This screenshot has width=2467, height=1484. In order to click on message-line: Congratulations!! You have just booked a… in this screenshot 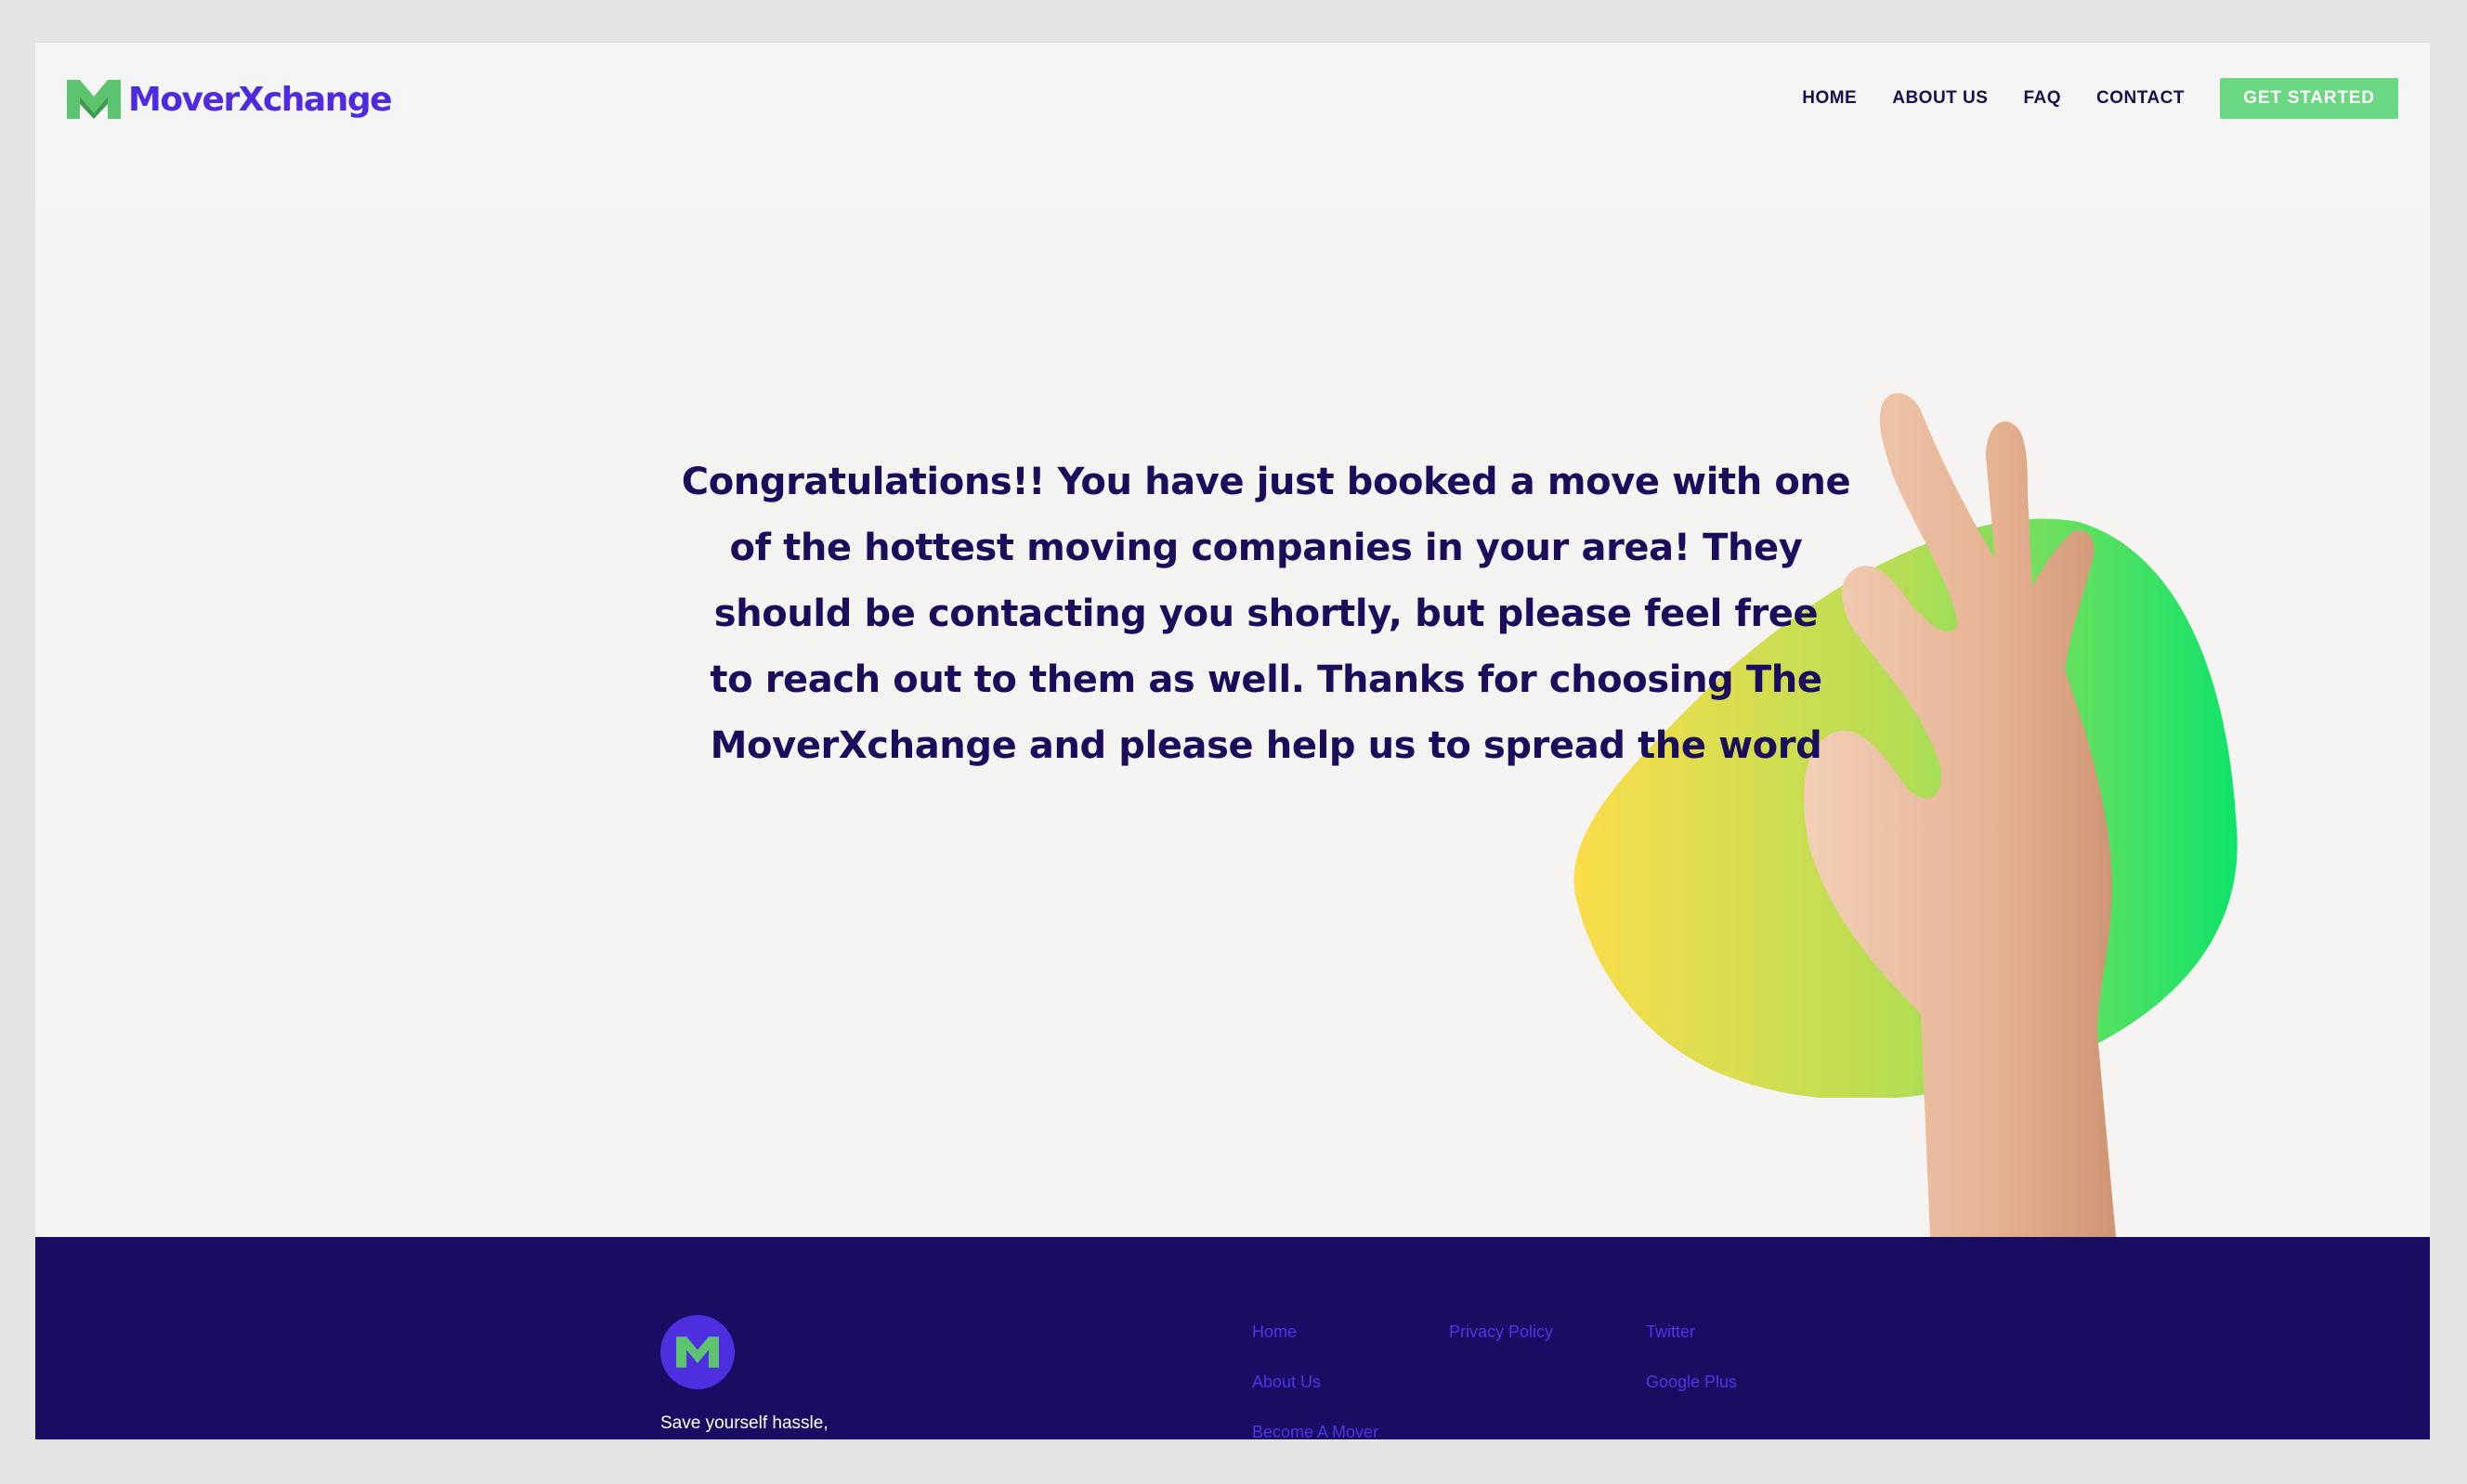, I will do `click(1266, 482)`.